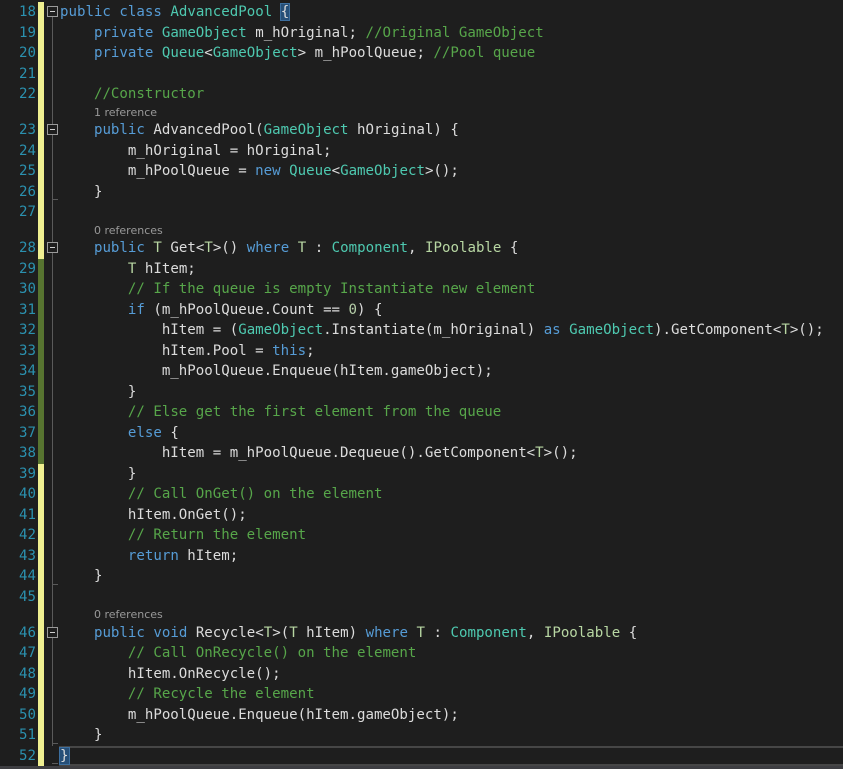  What do you see at coordinates (272, 653) in the screenshot?
I see `comment-token: // Call OnRecycle() on the element` at bounding box center [272, 653].